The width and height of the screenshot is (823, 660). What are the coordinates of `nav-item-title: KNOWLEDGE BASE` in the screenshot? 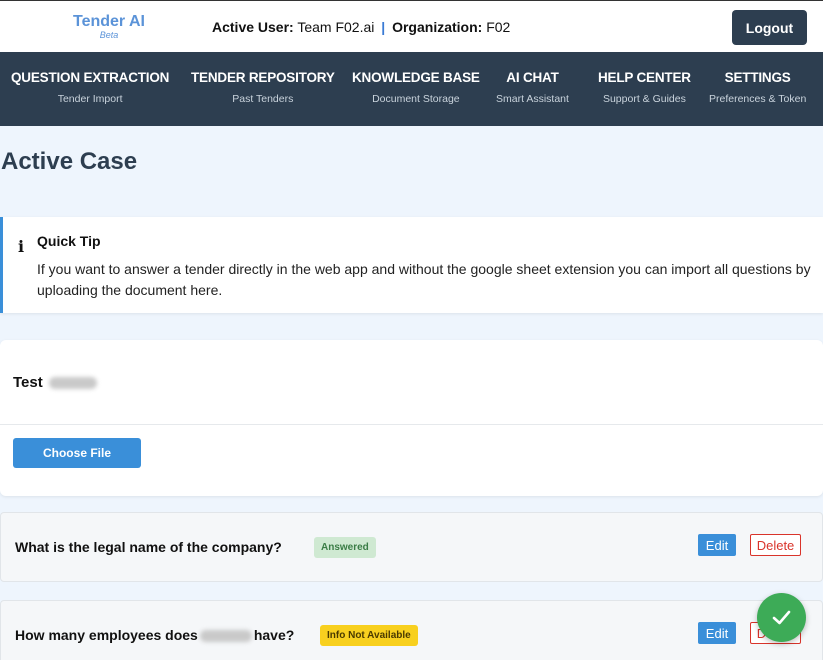 It's located at (416, 77).